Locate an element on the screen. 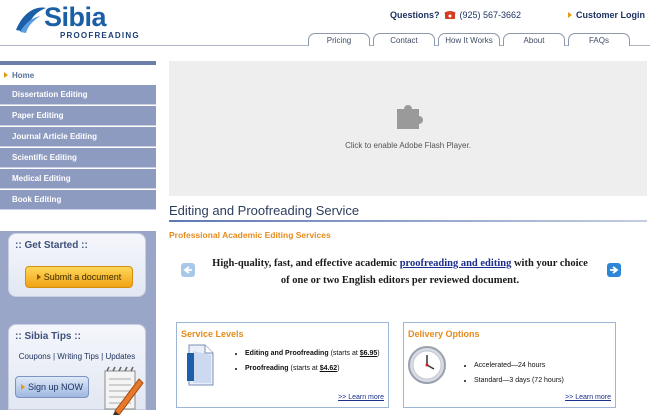  tab-how-it-works: How It Works is located at coordinates (469, 39).